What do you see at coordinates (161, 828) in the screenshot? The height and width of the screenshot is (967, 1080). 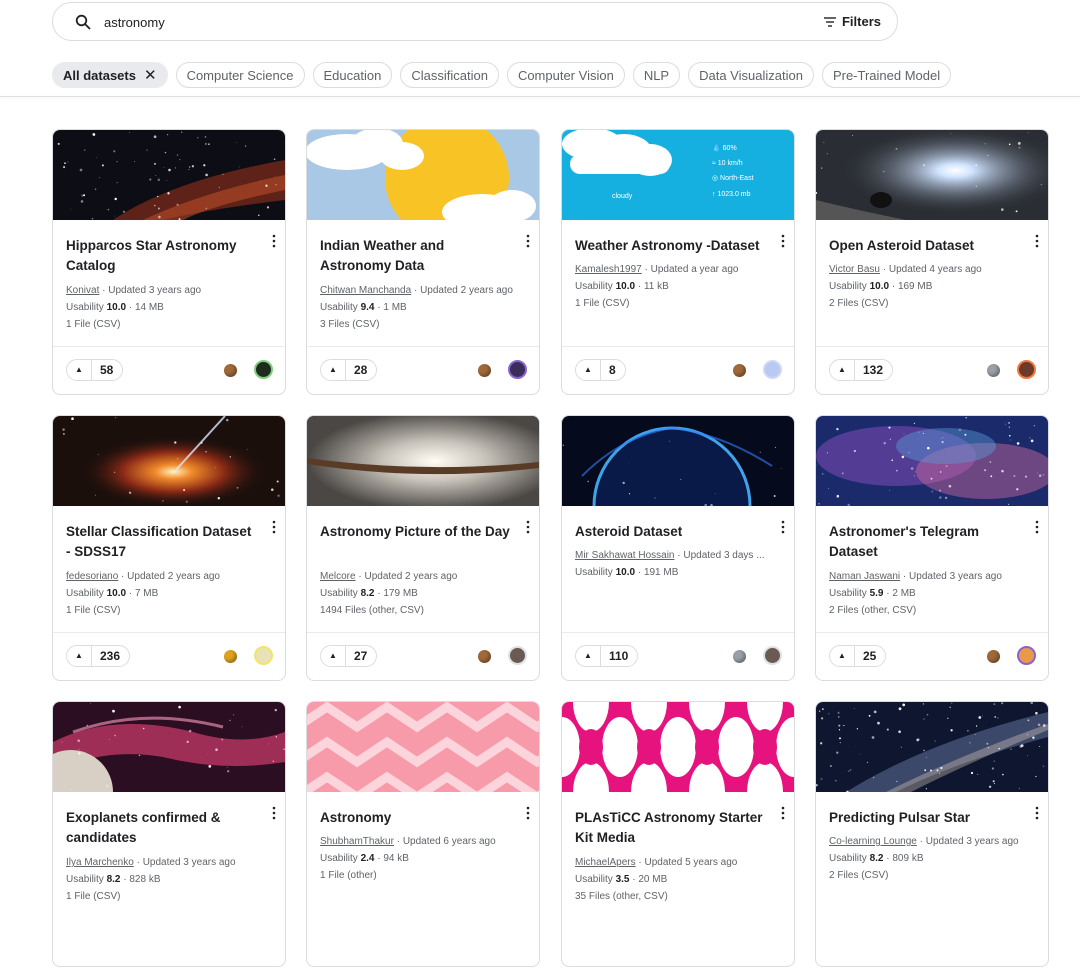 I see `dataset-title: Exoplanets confirmed & candidates` at bounding box center [161, 828].